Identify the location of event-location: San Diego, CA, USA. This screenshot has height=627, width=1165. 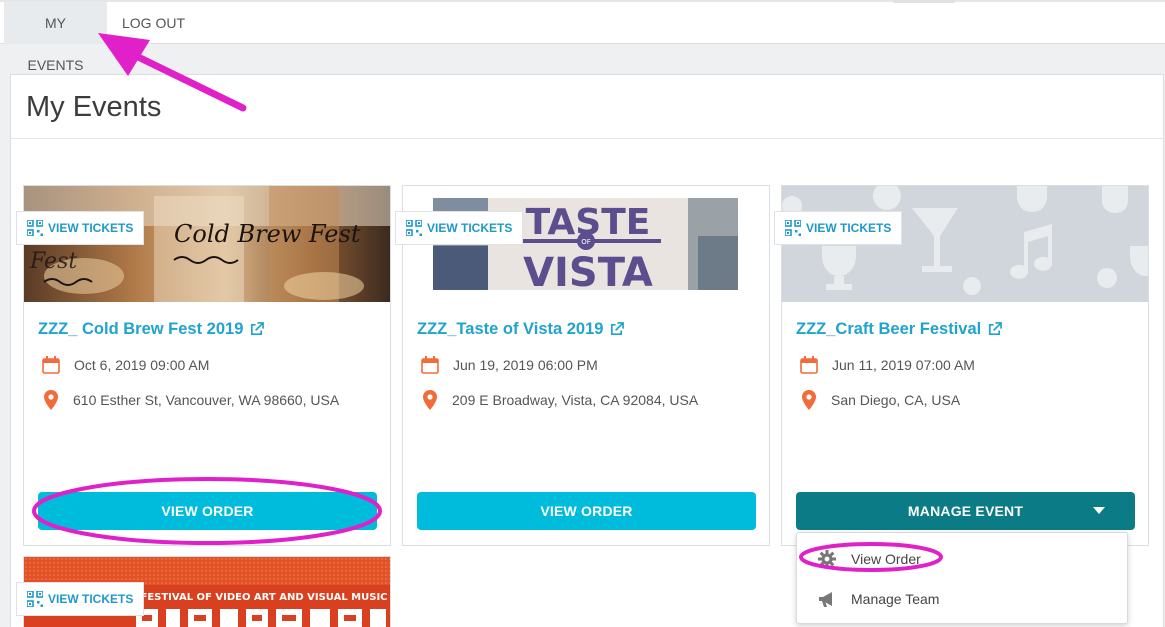
(896, 400).